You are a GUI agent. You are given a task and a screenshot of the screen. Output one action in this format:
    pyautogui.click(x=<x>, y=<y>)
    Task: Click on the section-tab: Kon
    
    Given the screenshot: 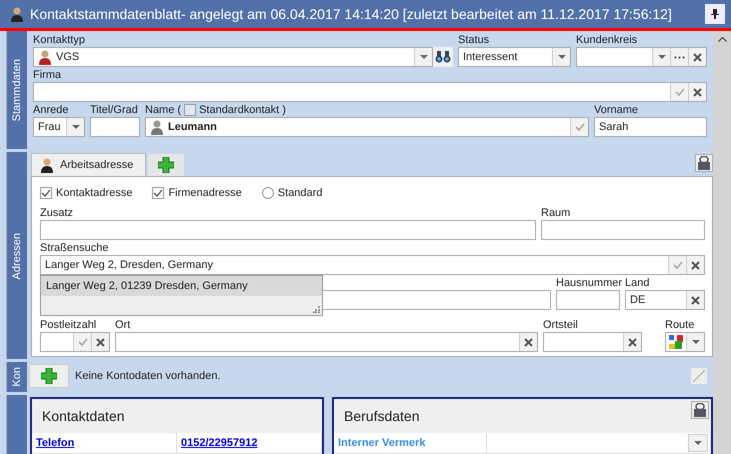 What is the action you would take?
    pyautogui.click(x=16, y=377)
    